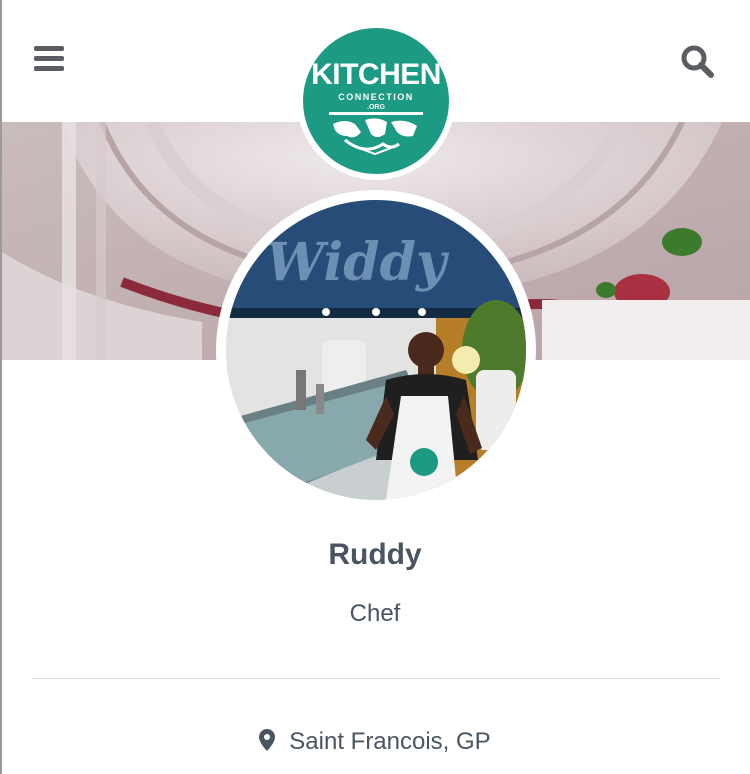  Describe the element at coordinates (376, 134) in the screenshot. I see `globe-icon` at that location.